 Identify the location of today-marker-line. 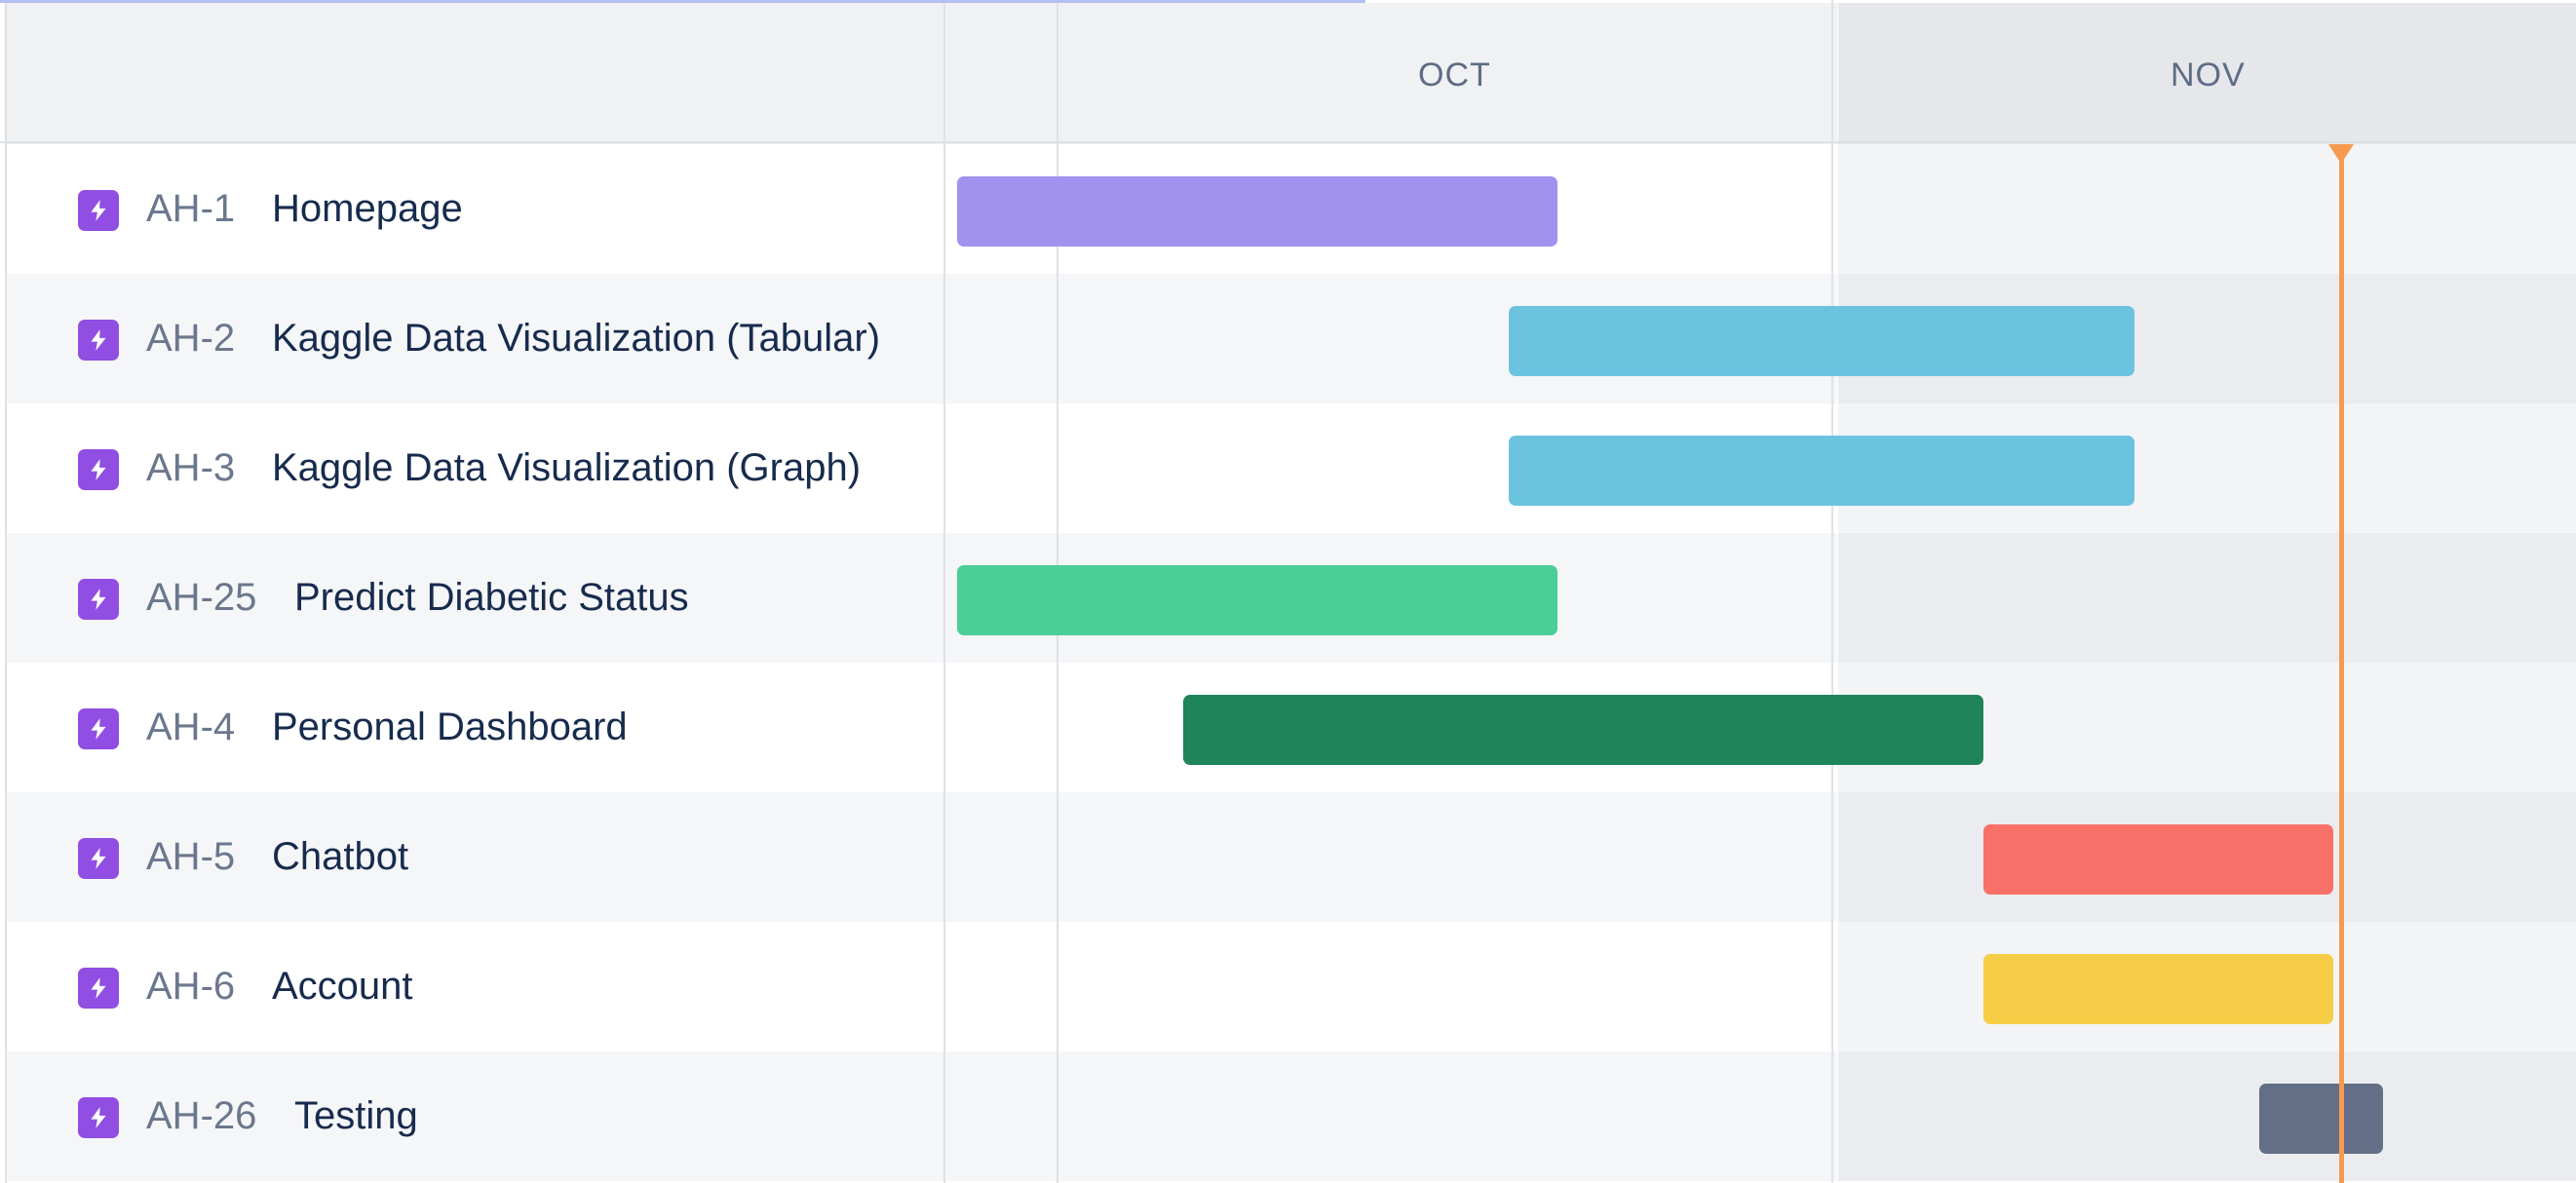
(2341, 663).